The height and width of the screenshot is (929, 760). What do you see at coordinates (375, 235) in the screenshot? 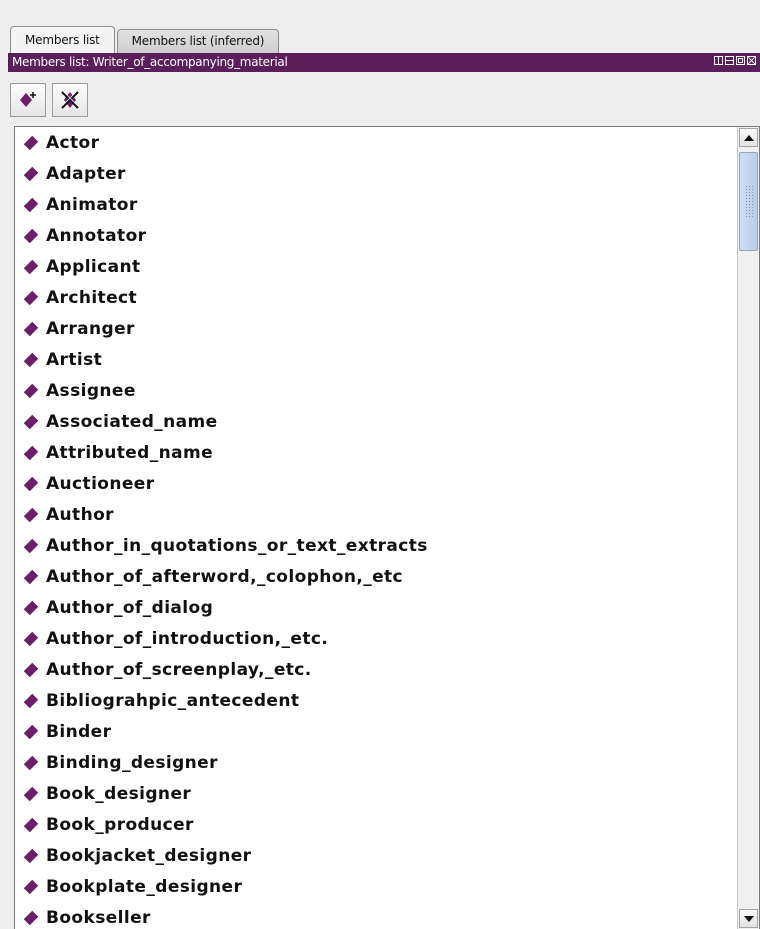
I see `list-item: Annotator` at bounding box center [375, 235].